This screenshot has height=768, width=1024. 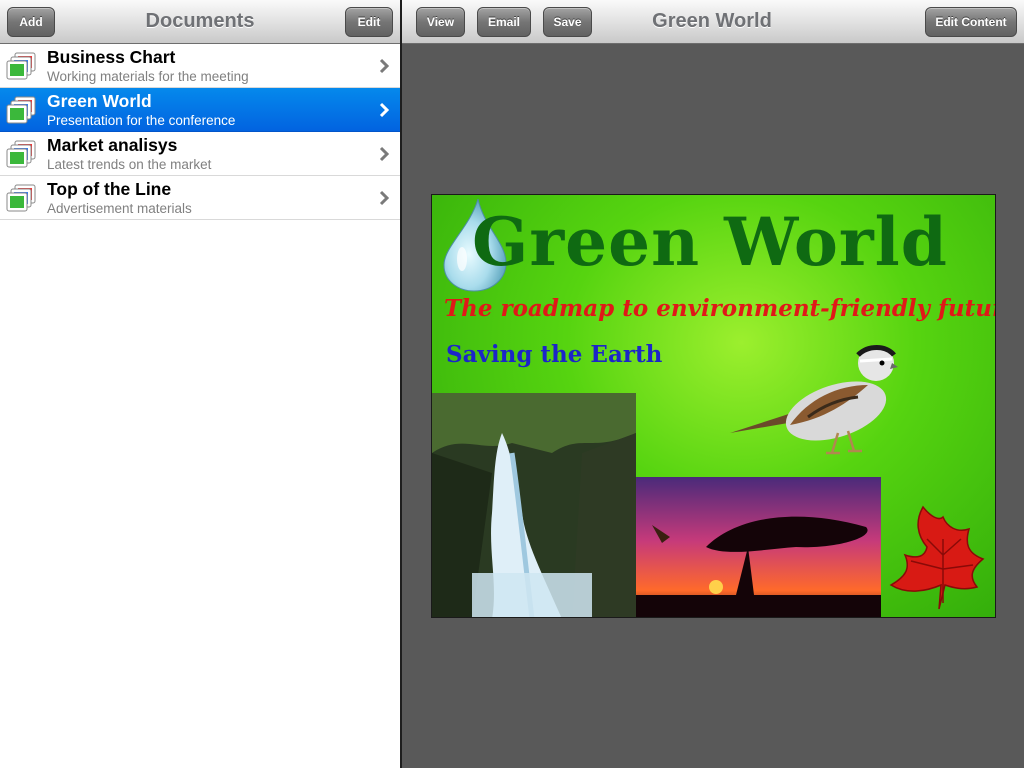 I want to click on detail-title: Green World, so click(x=712, y=21).